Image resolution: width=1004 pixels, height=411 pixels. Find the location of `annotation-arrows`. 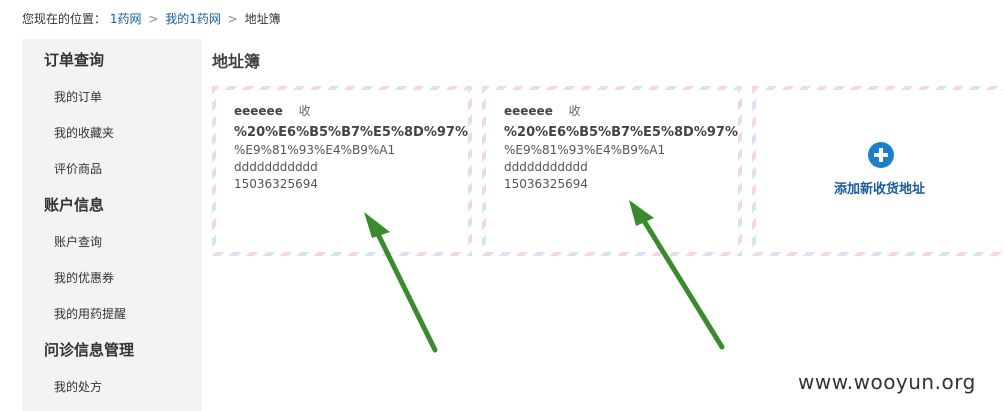

annotation-arrows is located at coordinates (544, 276).